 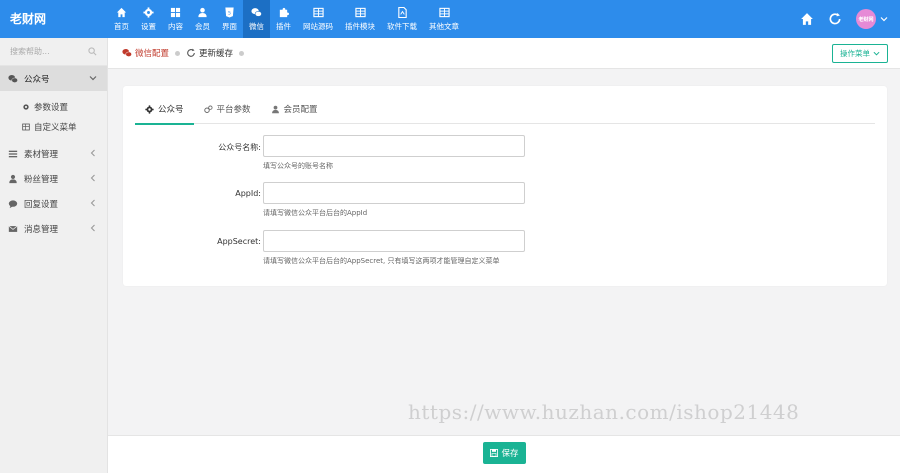 I want to click on tab-official-account: 公众号, so click(x=164, y=109).